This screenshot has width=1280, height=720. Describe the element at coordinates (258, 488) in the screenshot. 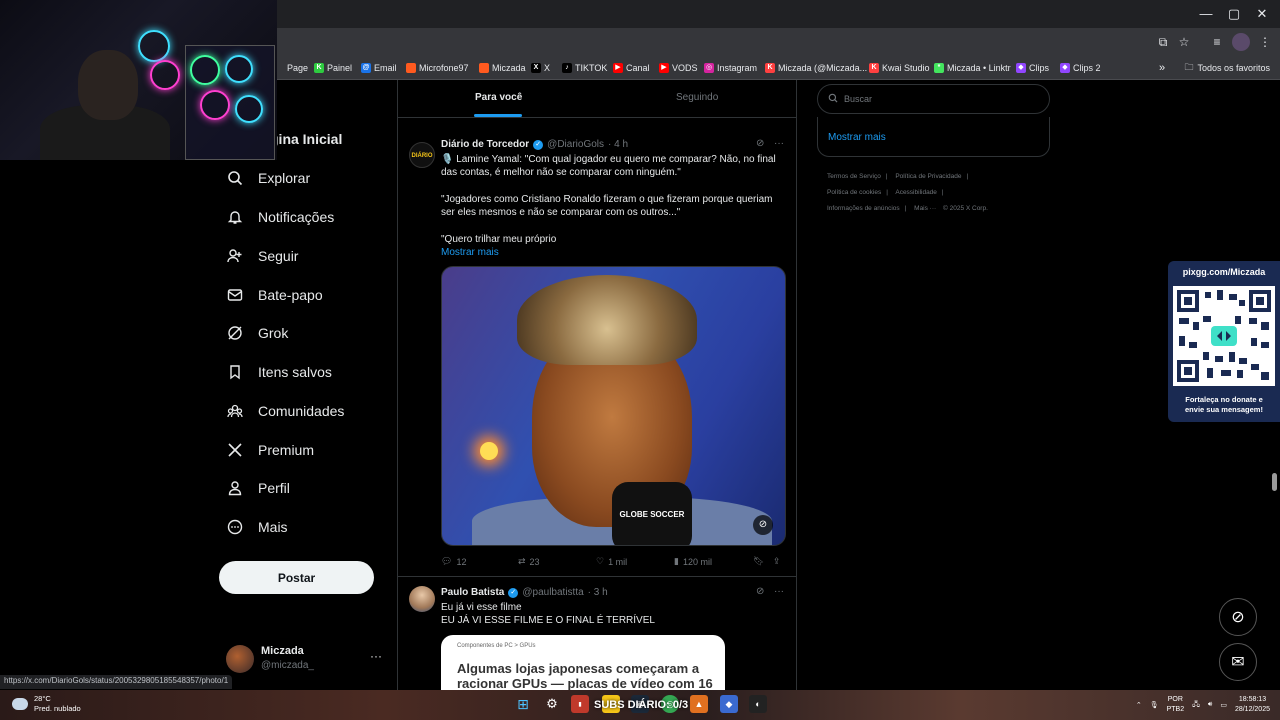

I see `nav-profile: Perfil` at that location.